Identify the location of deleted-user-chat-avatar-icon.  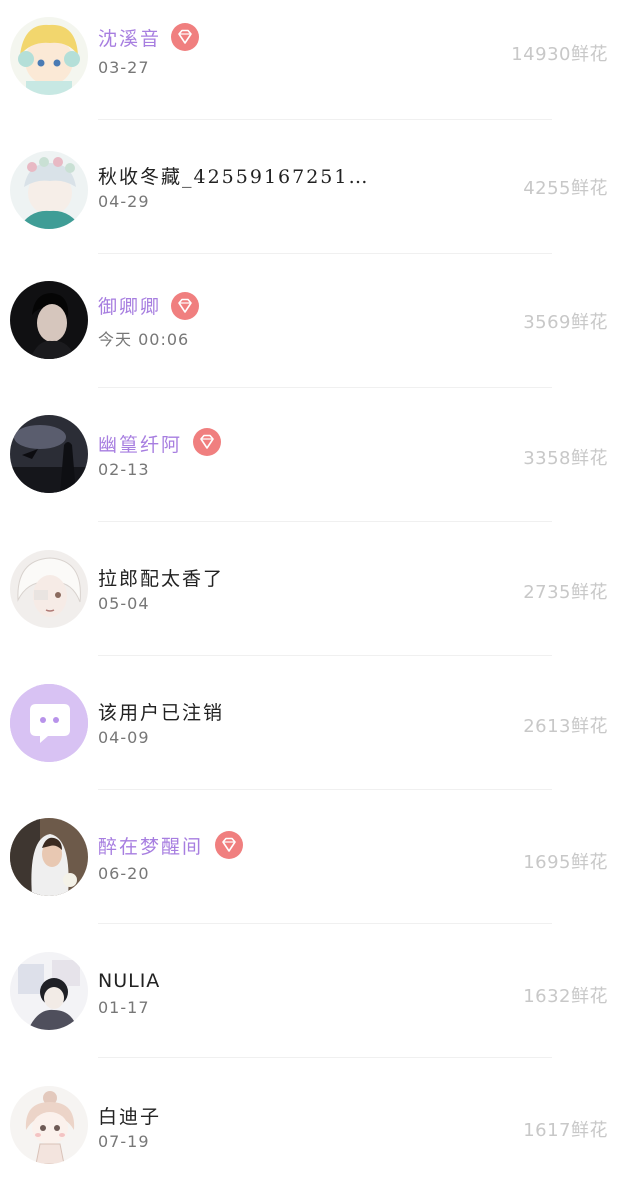
(49, 723).